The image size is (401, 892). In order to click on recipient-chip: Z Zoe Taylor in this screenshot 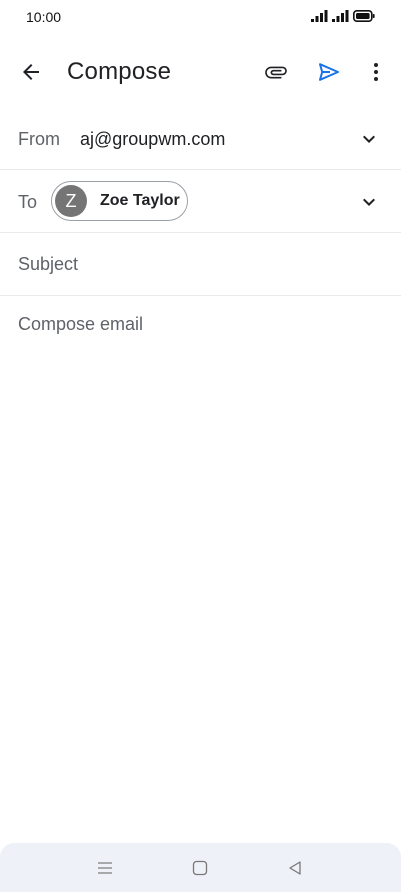, I will do `click(119, 201)`.